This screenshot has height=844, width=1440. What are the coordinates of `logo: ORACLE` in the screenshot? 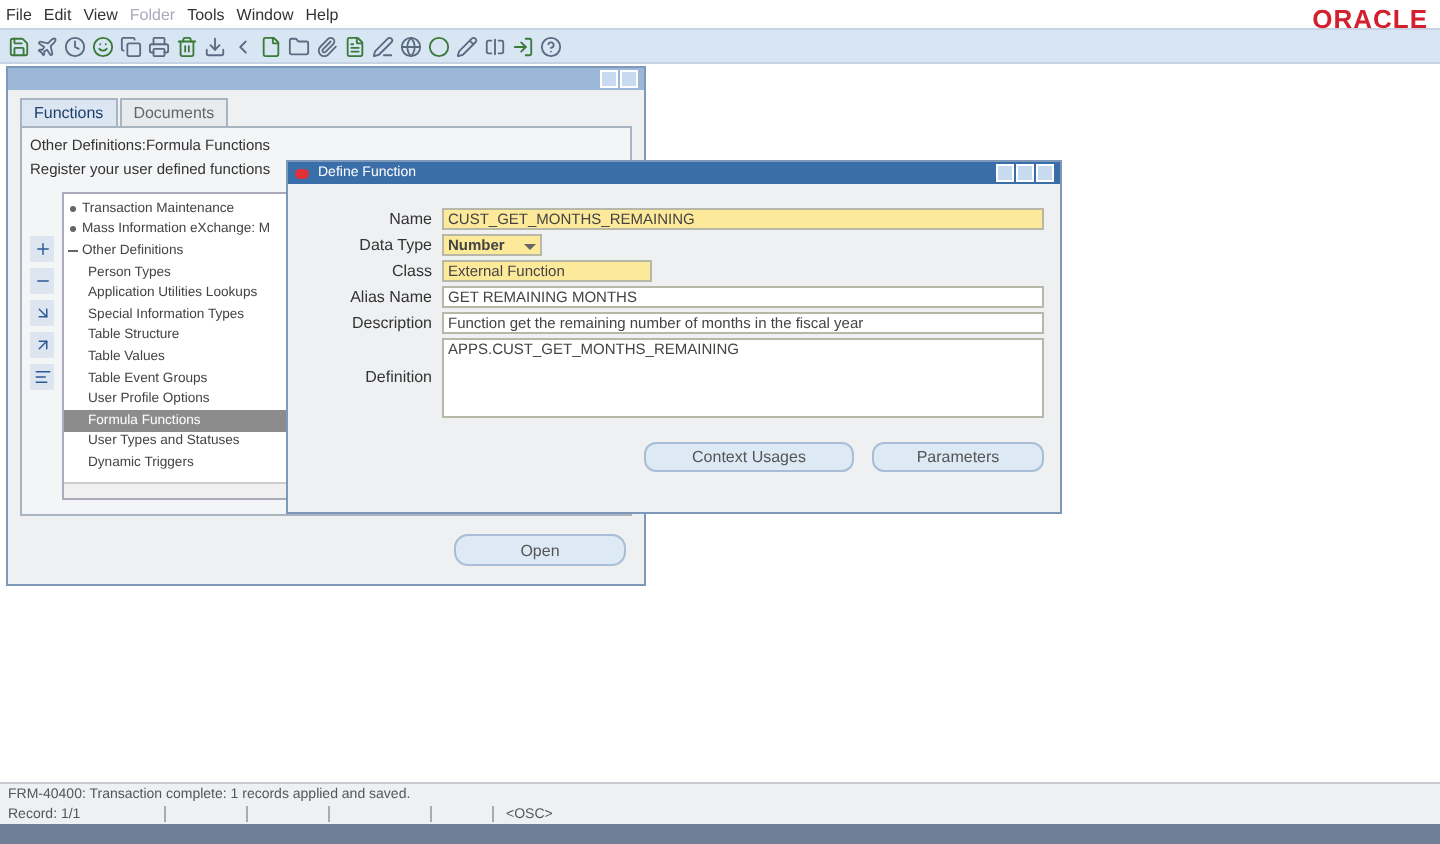 It's located at (1370, 19).